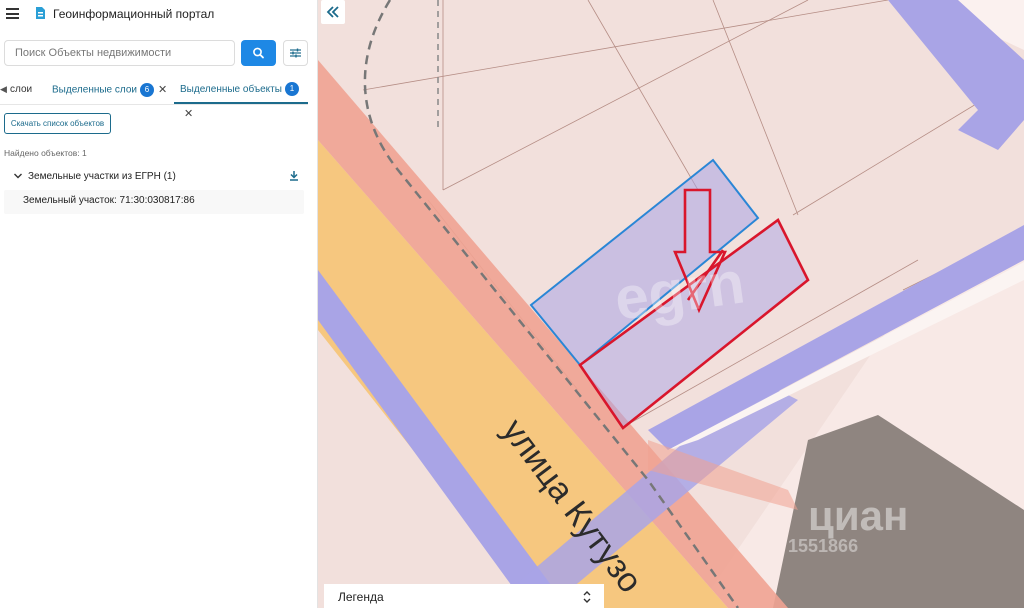  What do you see at coordinates (587, 597) in the screenshot?
I see `sort-icon` at bounding box center [587, 597].